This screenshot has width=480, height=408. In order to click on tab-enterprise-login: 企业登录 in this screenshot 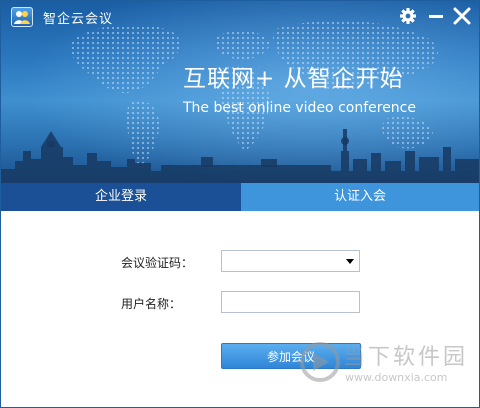, I will do `click(121, 197)`.